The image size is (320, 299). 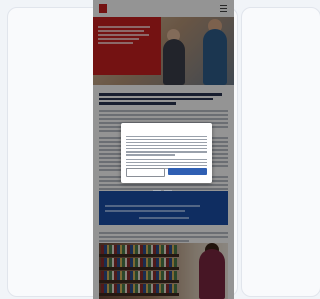 What do you see at coordinates (166, 152) in the screenshot?
I see `consent-text` at bounding box center [166, 152].